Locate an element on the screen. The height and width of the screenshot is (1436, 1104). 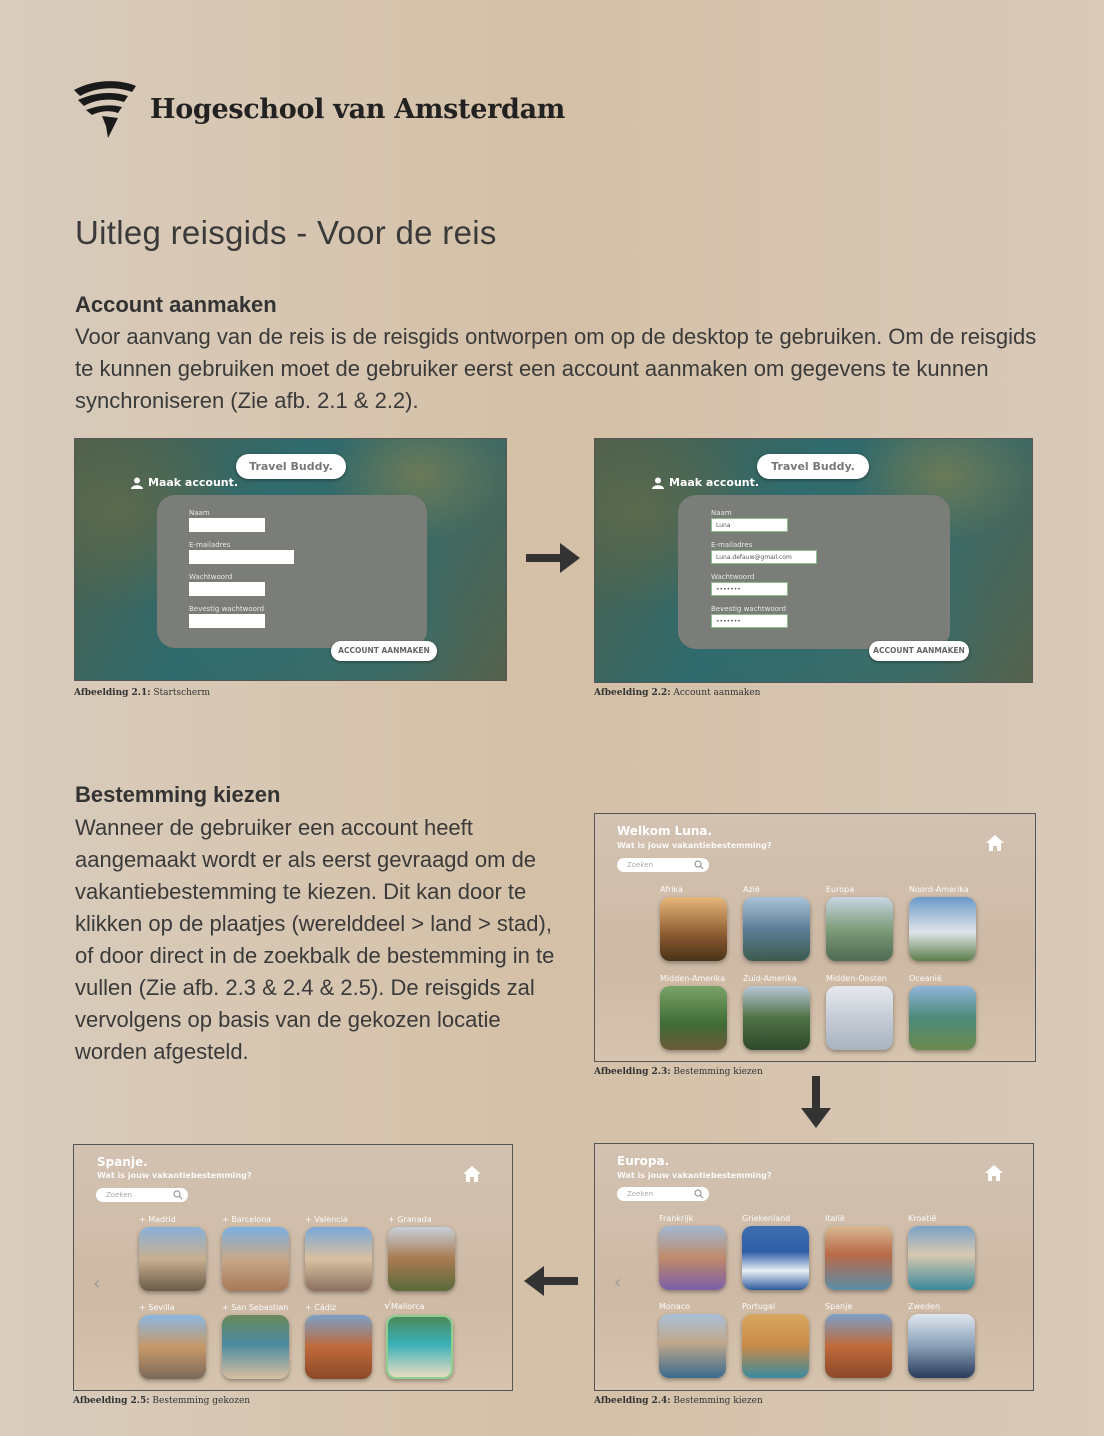
tile-zuid-amerika is located at coordinates (776, 1018).